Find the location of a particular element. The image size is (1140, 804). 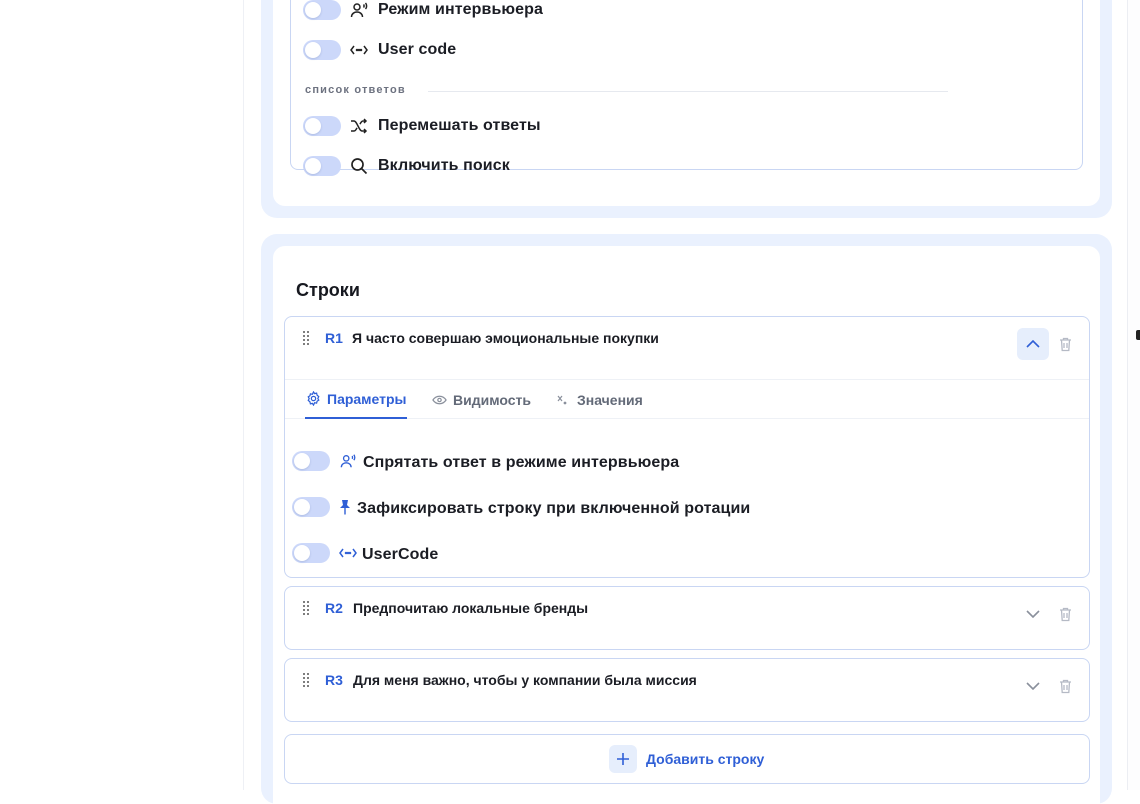

answers-section-label: список ответов is located at coordinates (355, 90).